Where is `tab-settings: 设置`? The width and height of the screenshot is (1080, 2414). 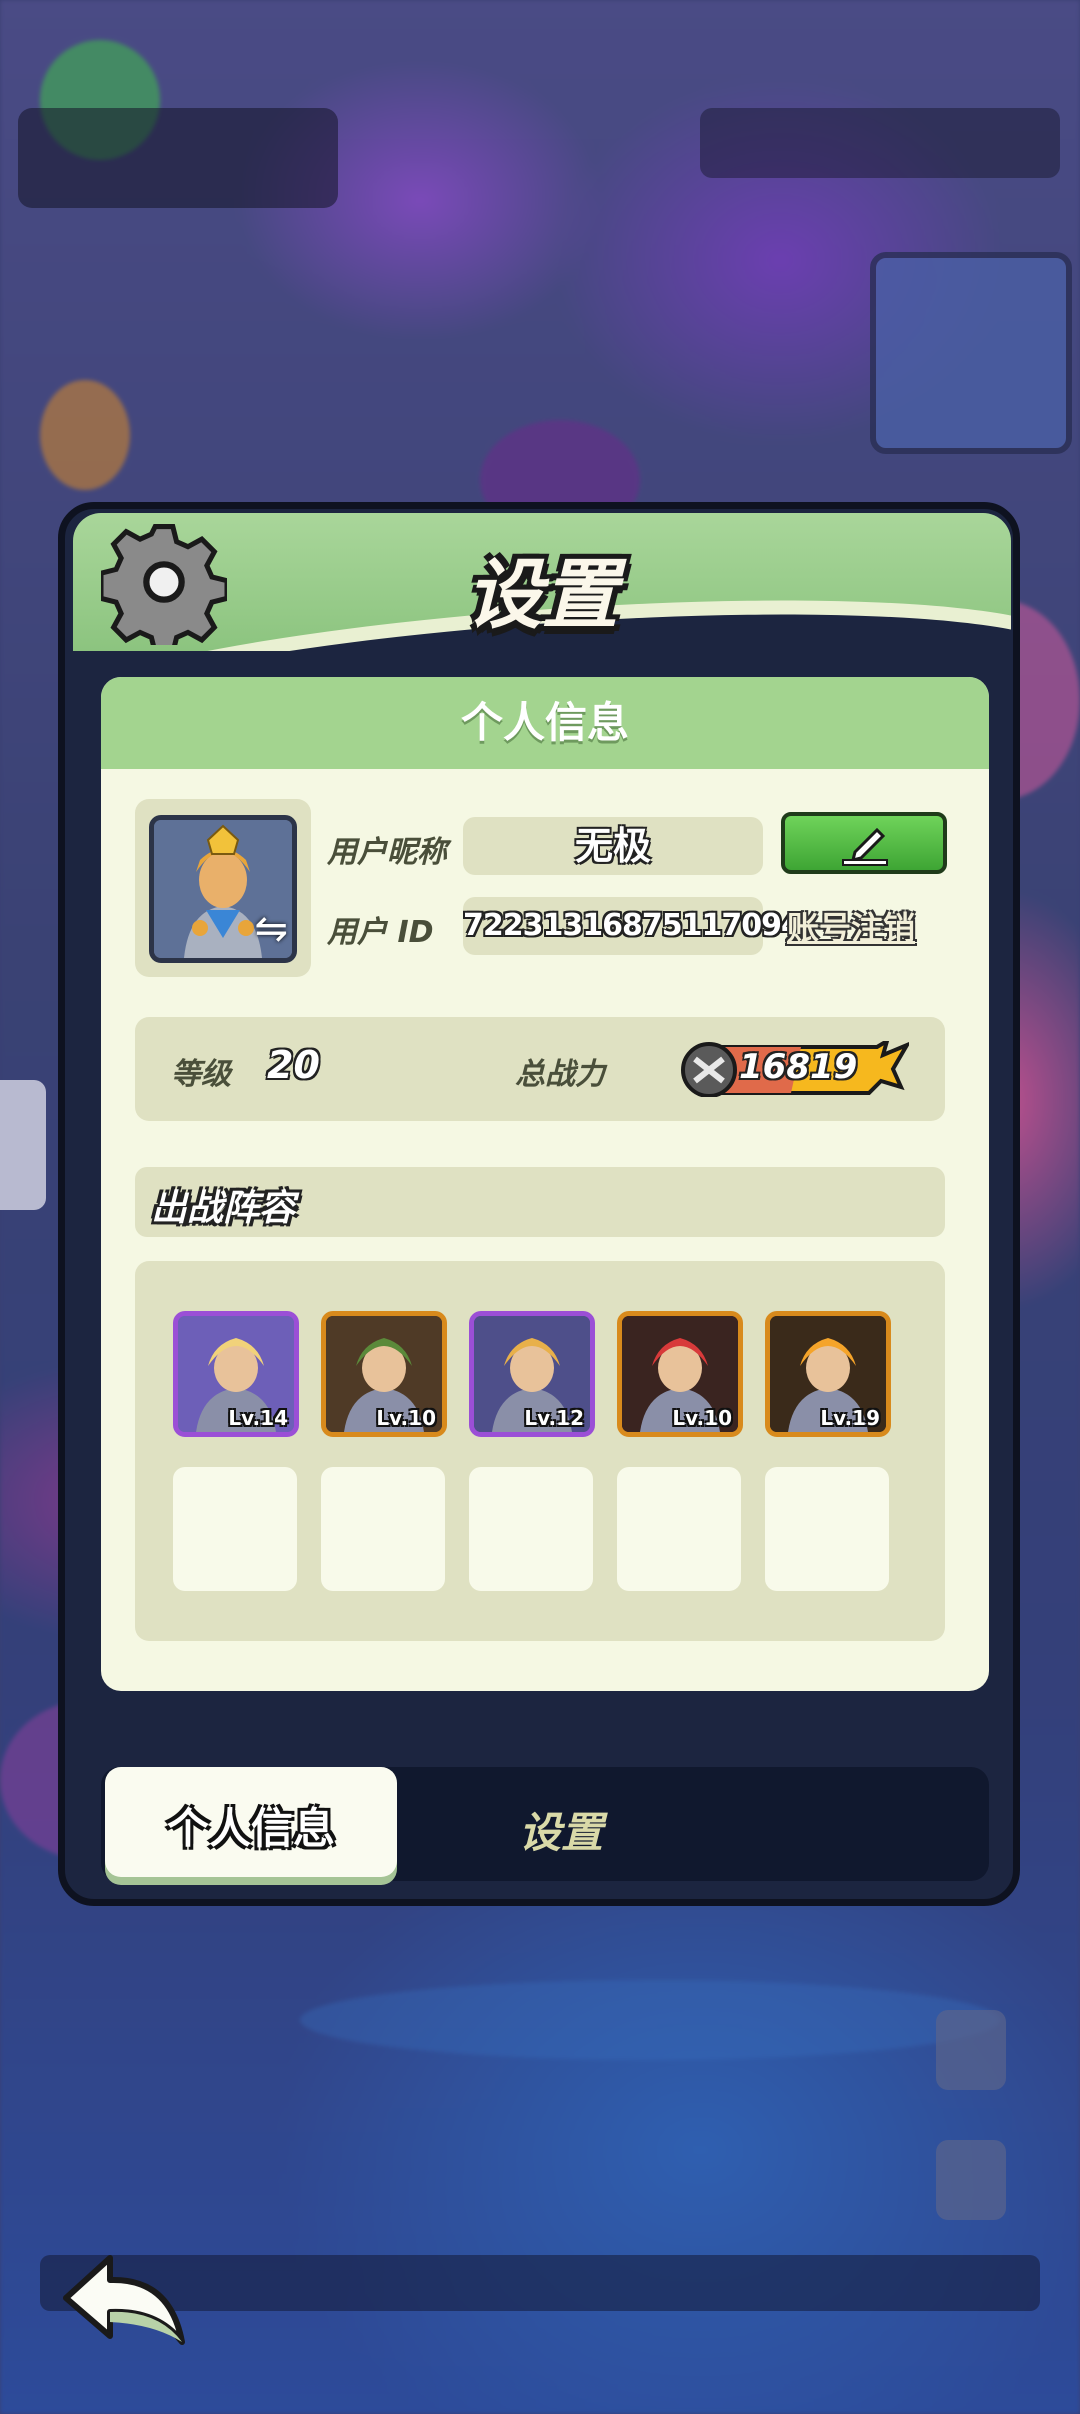 tab-settings: 设置 is located at coordinates (561, 1822).